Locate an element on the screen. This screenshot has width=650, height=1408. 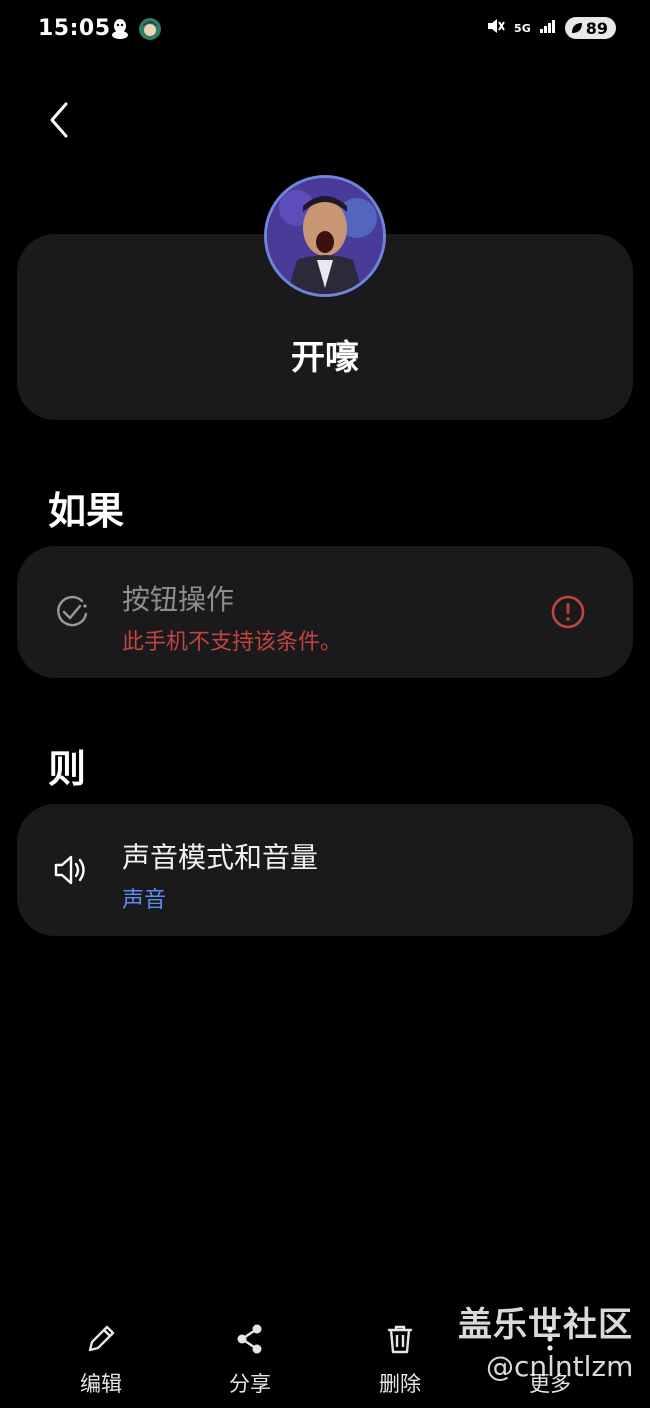
edit-button: 编辑 is located at coordinates (101, 1360).